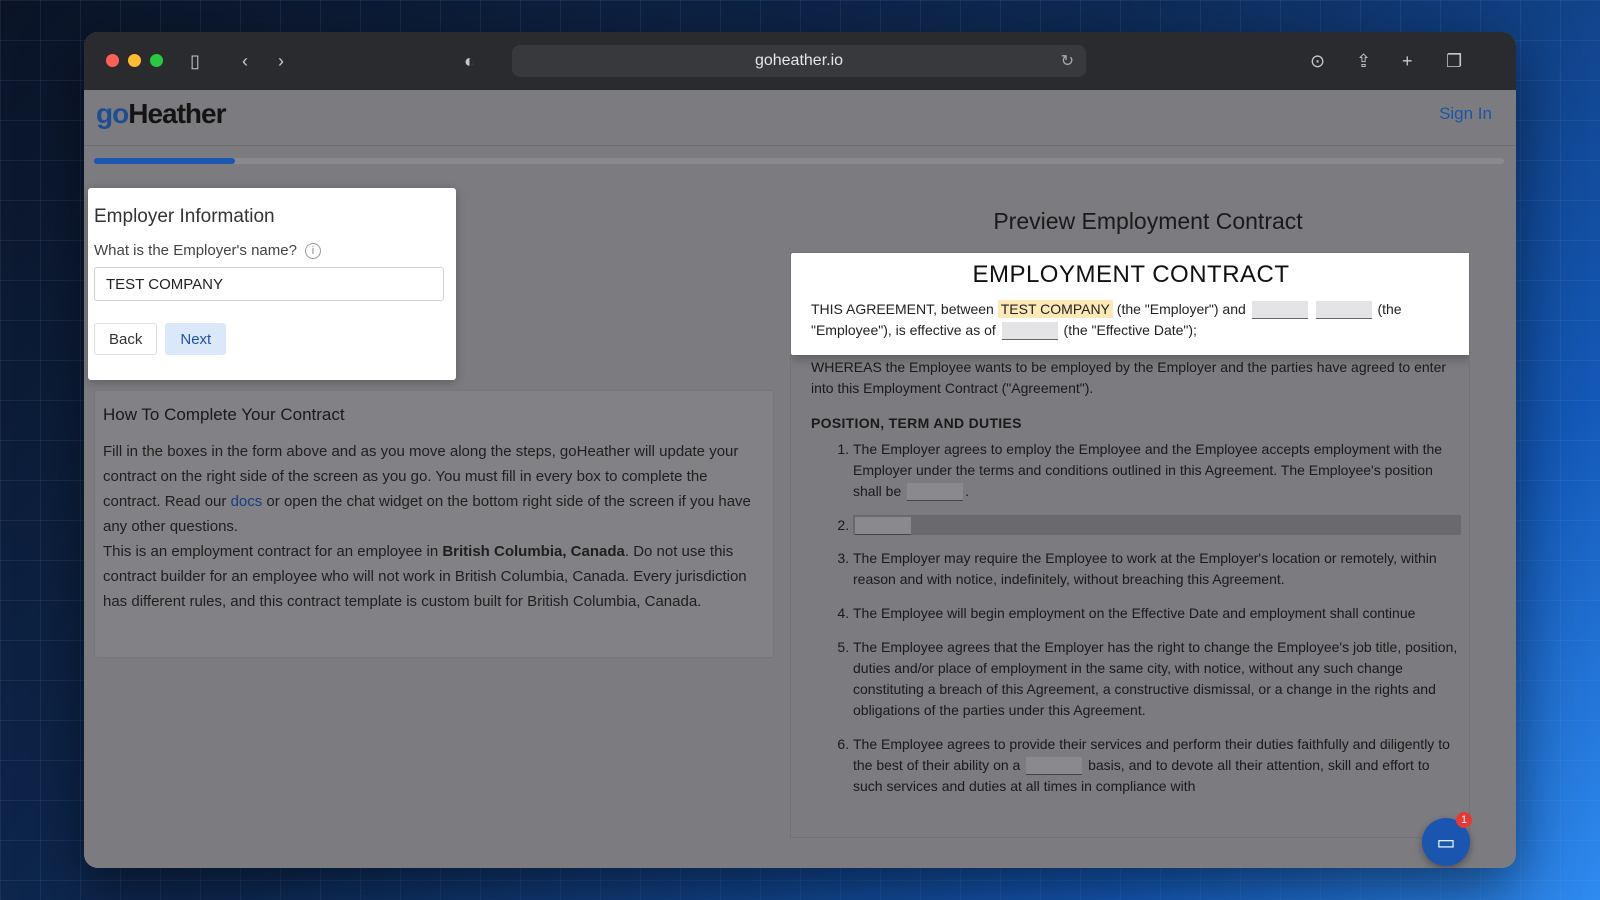 Image resolution: width=1600 pixels, height=900 pixels. What do you see at coordinates (1465, 114) in the screenshot?
I see `sign-in-link: Sign In` at bounding box center [1465, 114].